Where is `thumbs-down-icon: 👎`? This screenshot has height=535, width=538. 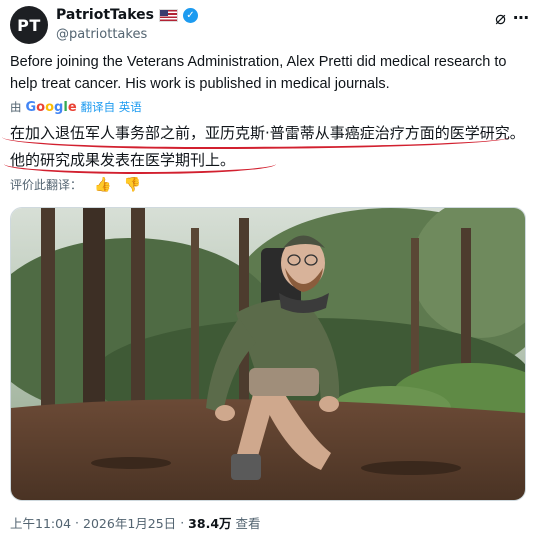
thumbs-down-icon: 👎 is located at coordinates (131, 185).